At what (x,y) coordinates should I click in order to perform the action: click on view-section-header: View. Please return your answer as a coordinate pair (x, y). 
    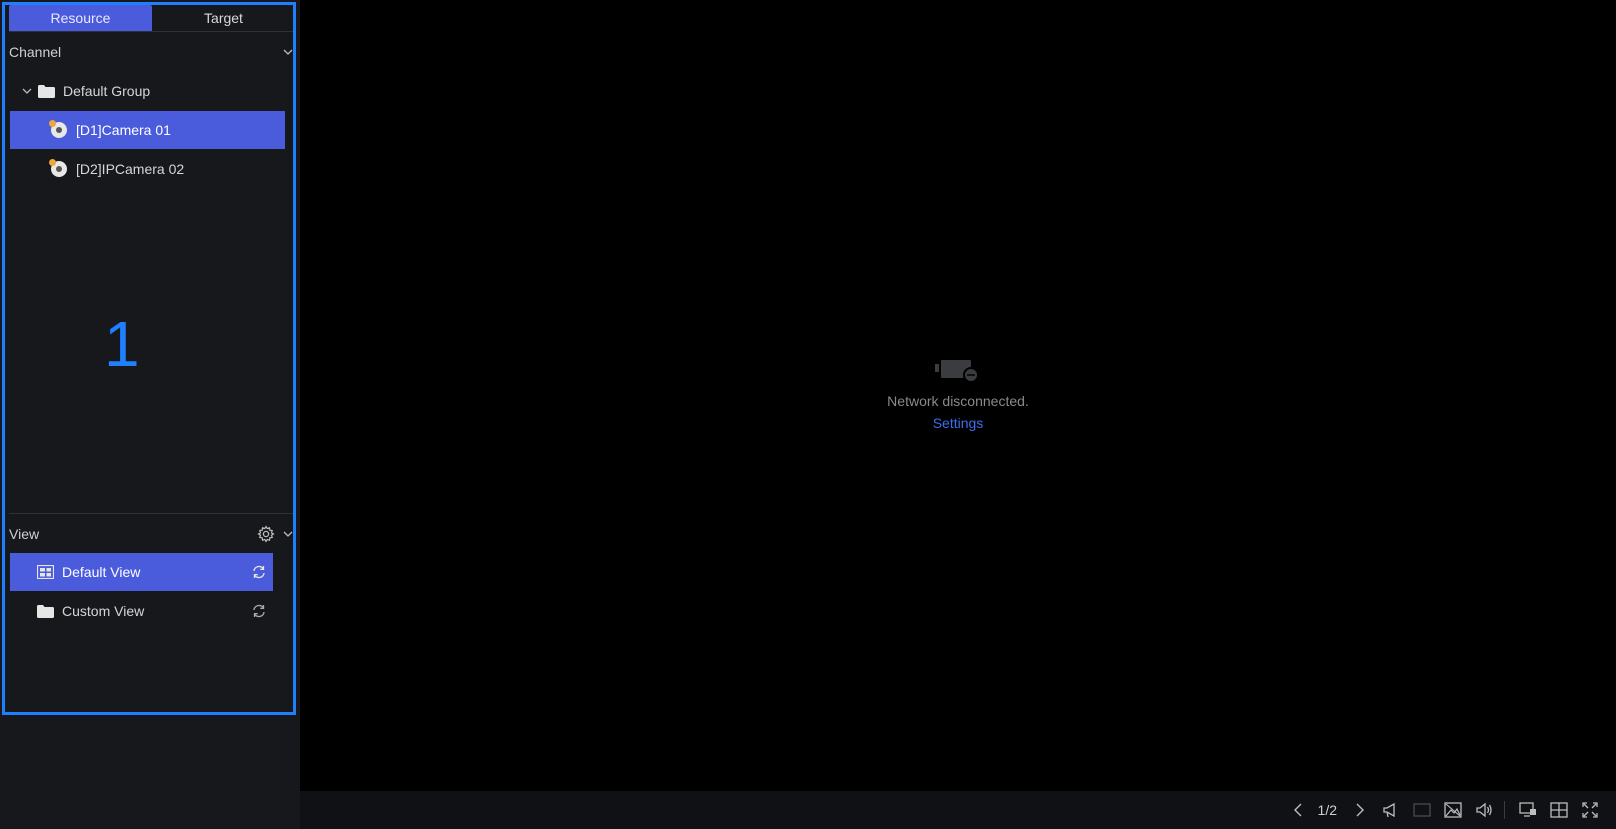
    Looking at the image, I should click on (152, 534).